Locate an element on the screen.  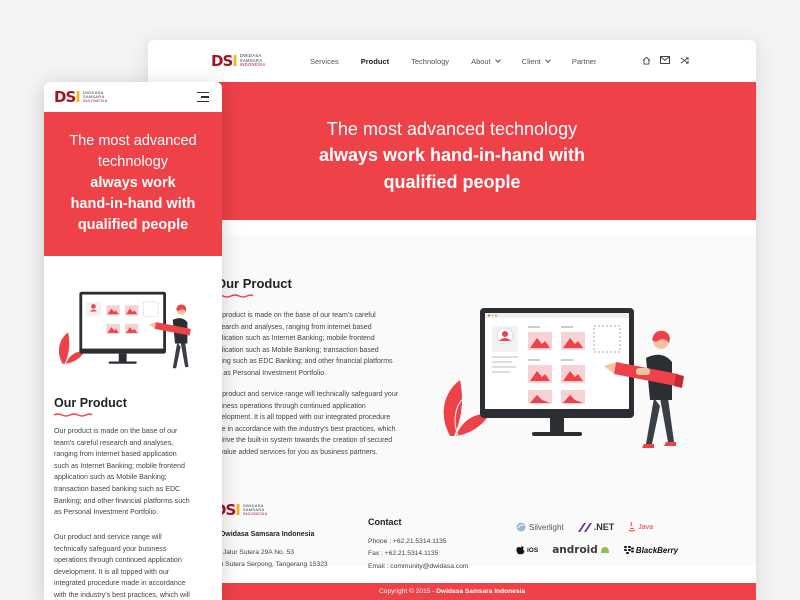
nav-client: Client is located at coordinates (536, 61).